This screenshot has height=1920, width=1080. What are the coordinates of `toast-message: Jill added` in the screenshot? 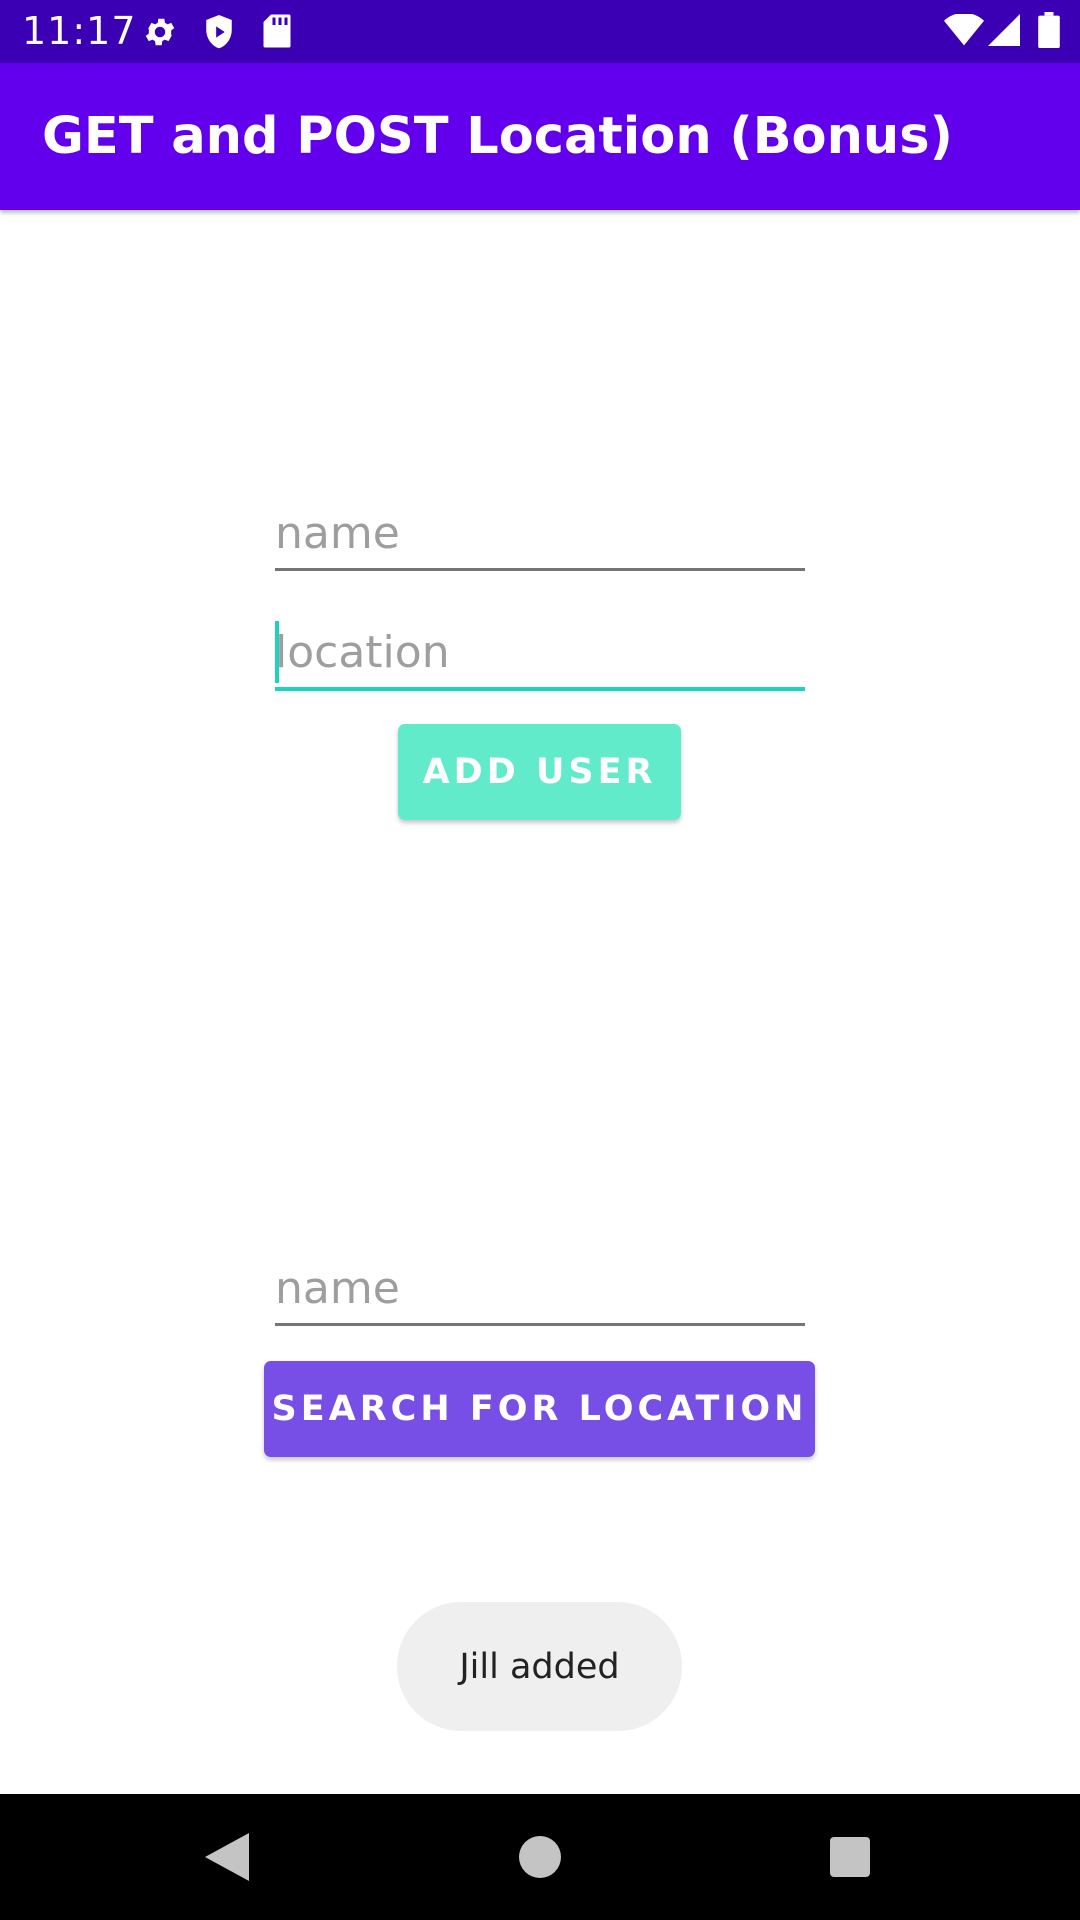 It's located at (539, 1666).